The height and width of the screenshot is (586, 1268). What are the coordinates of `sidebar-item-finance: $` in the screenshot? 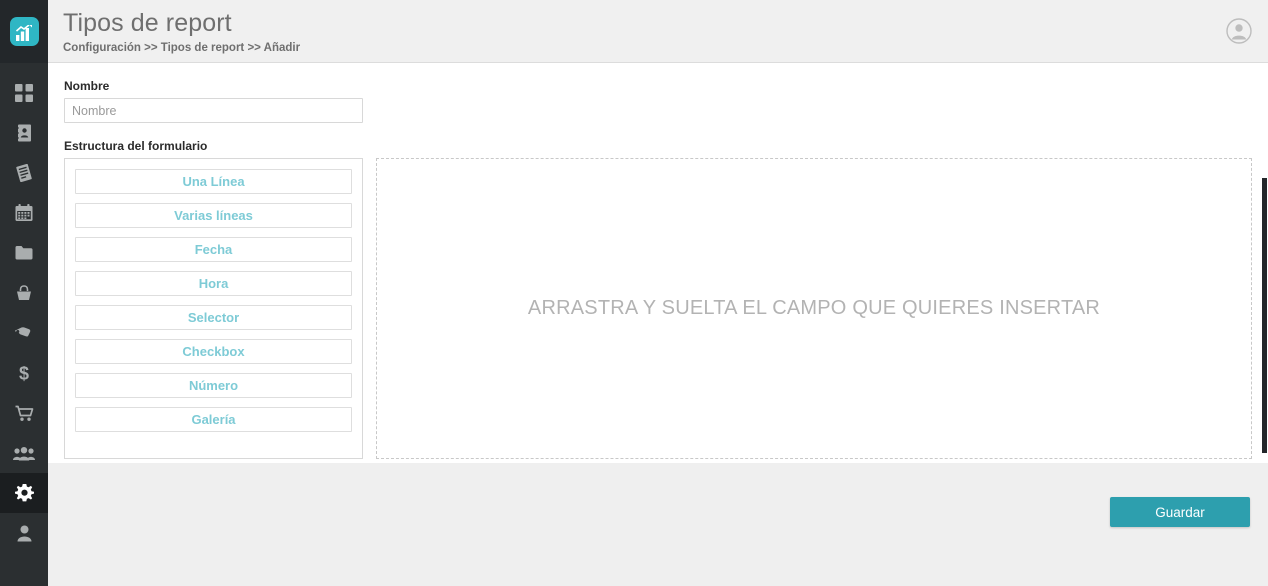 It's located at (24, 373).